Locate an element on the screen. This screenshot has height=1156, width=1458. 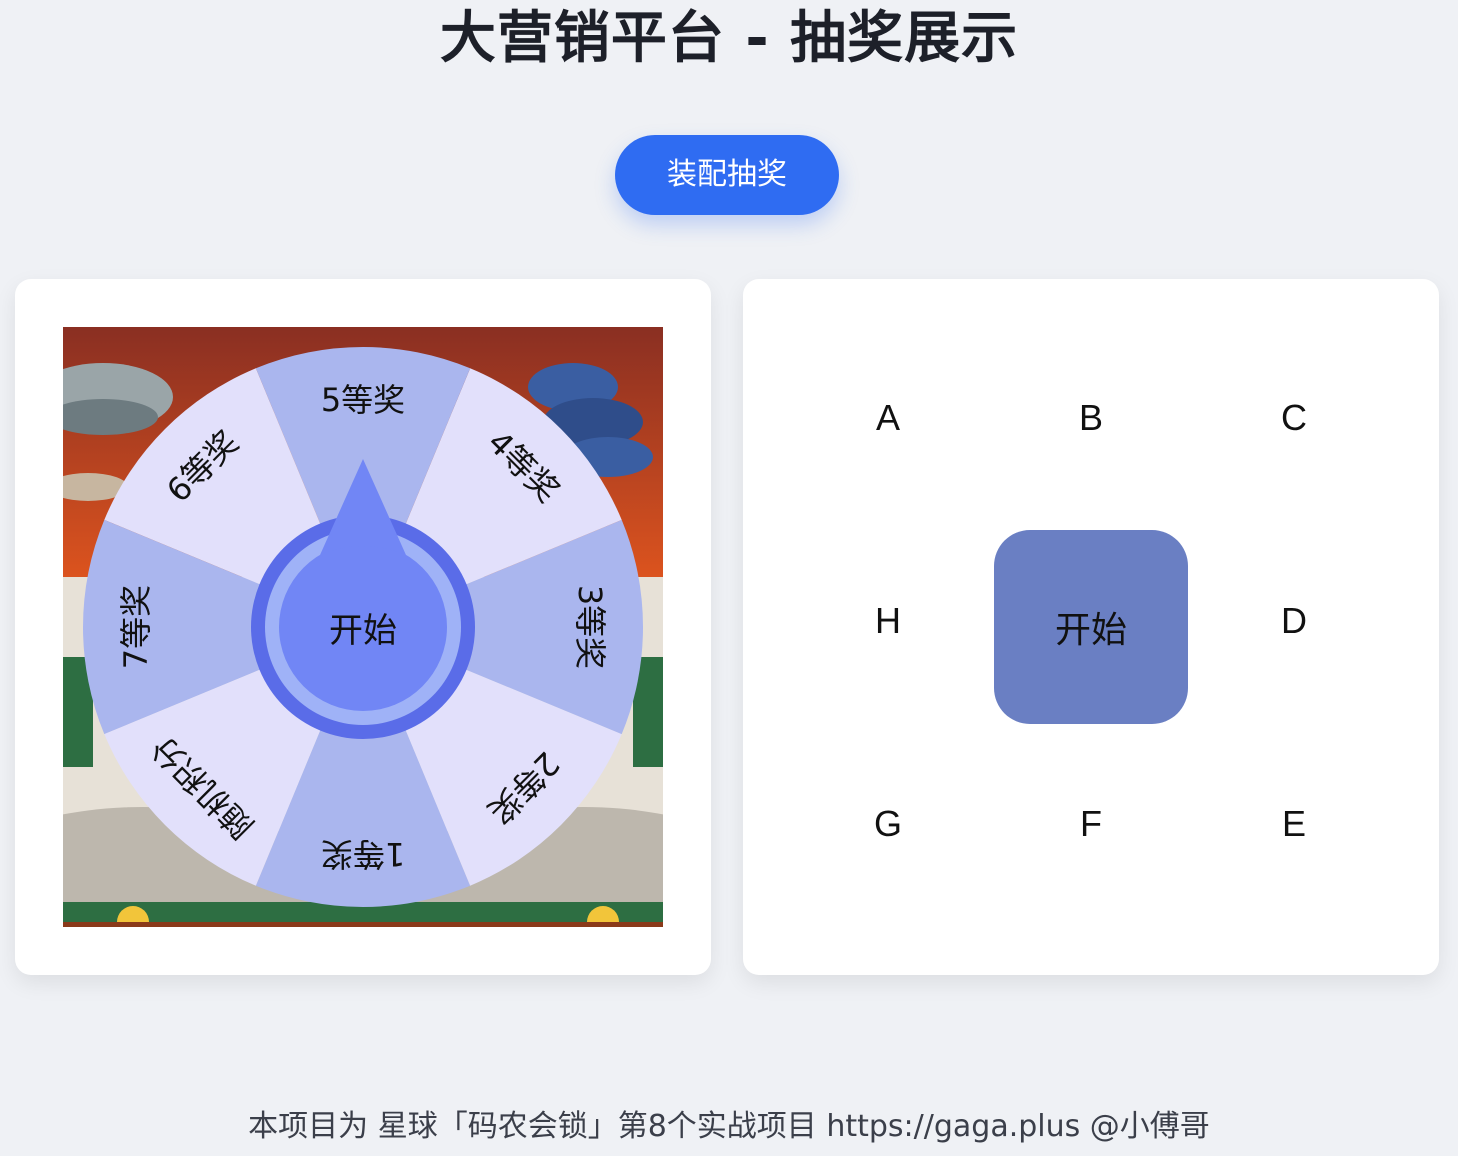
grid-prize-a: A is located at coordinates (887, 417).